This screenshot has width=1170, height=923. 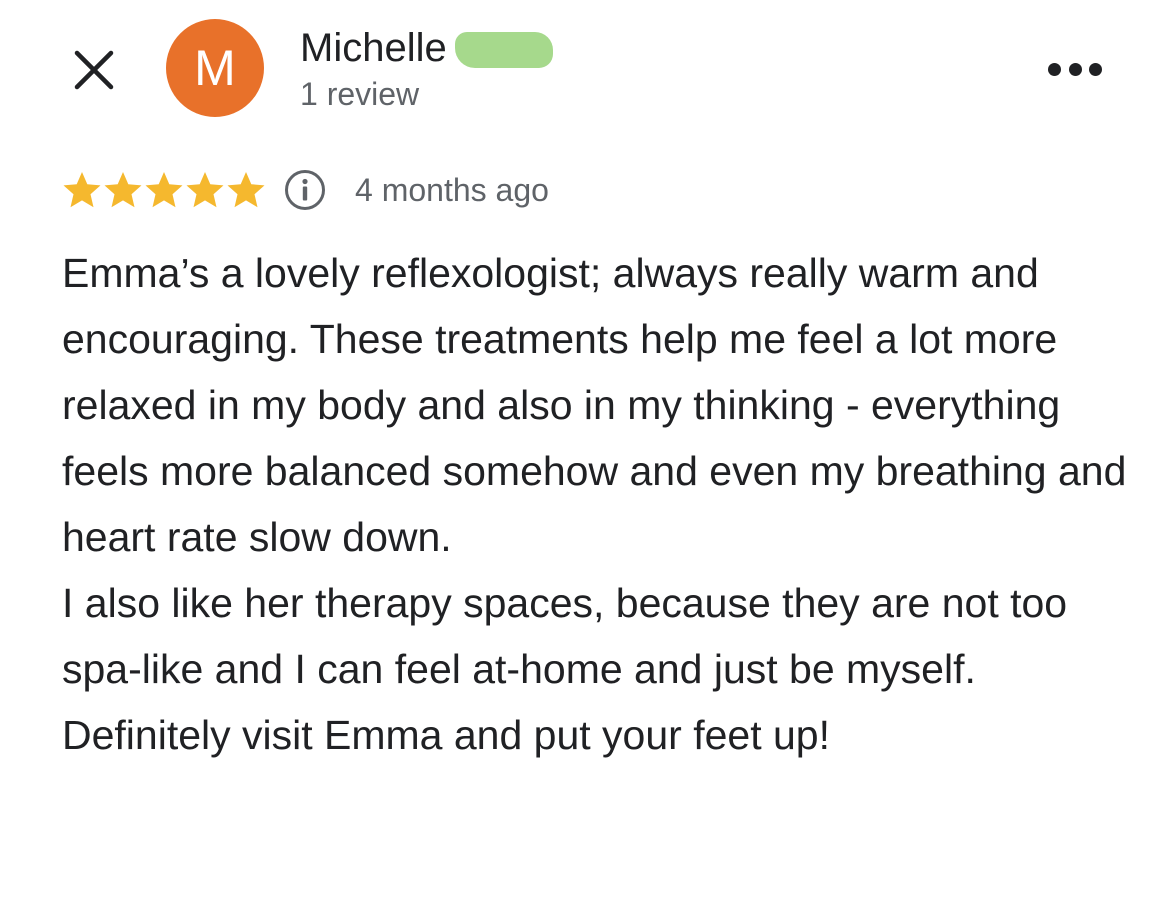 What do you see at coordinates (373, 48) in the screenshot?
I see `reviewer-name: Michelle` at bounding box center [373, 48].